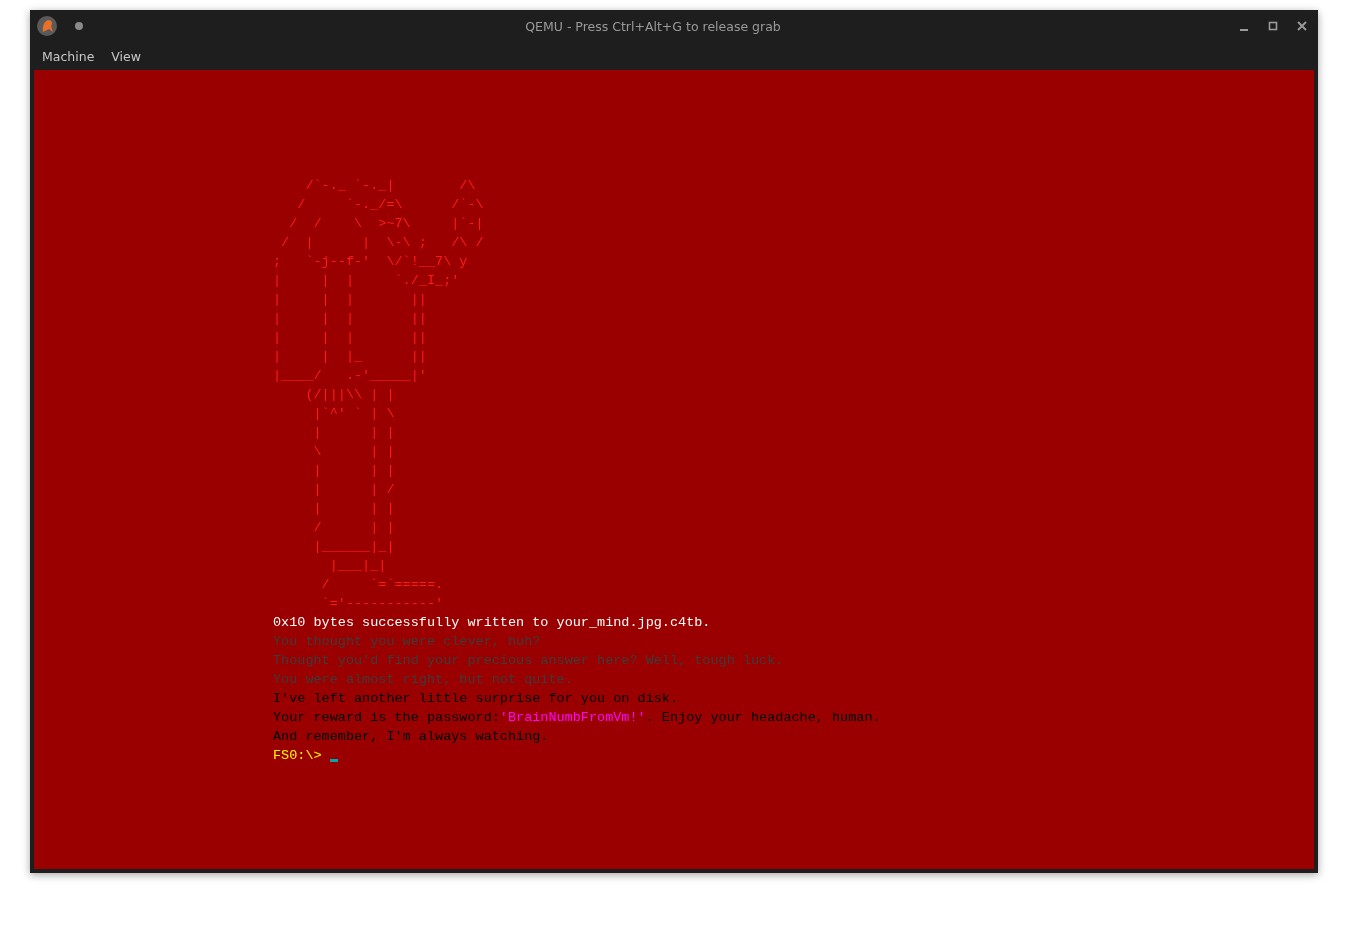 This screenshot has width=1348, height=936. What do you see at coordinates (358, 566) in the screenshot?
I see `ascii-art-line: |___|_|` at bounding box center [358, 566].